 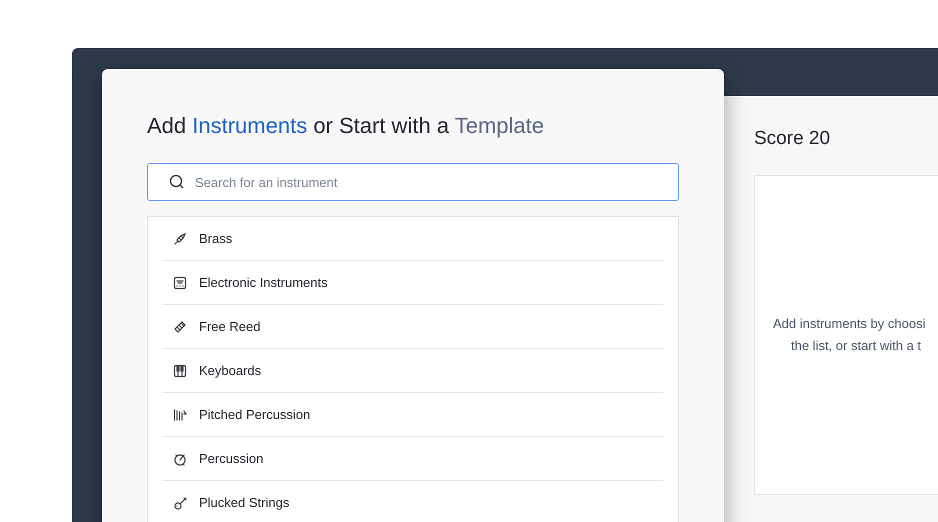 What do you see at coordinates (180, 370) in the screenshot?
I see `keyboard-instrument-icon` at bounding box center [180, 370].